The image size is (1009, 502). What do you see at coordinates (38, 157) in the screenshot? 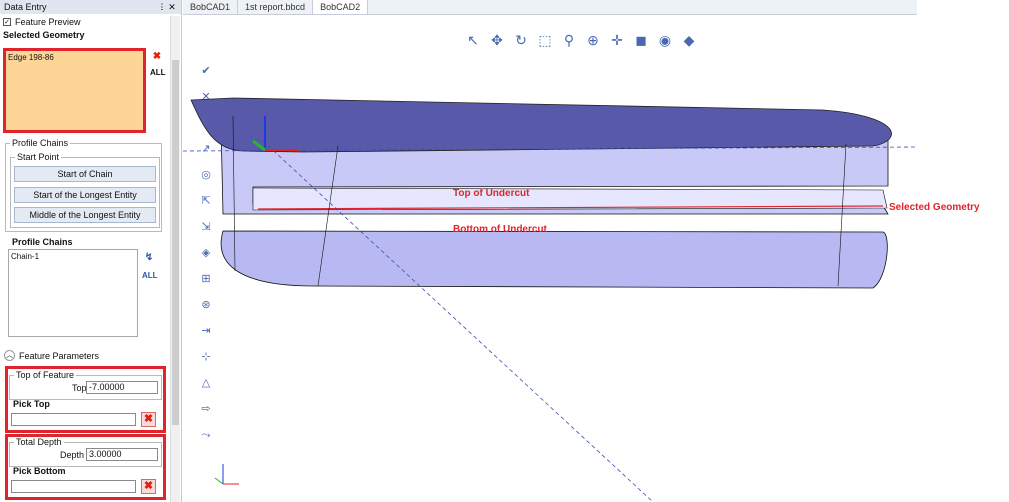
I see `start-point-legend: Start Point` at bounding box center [38, 157].